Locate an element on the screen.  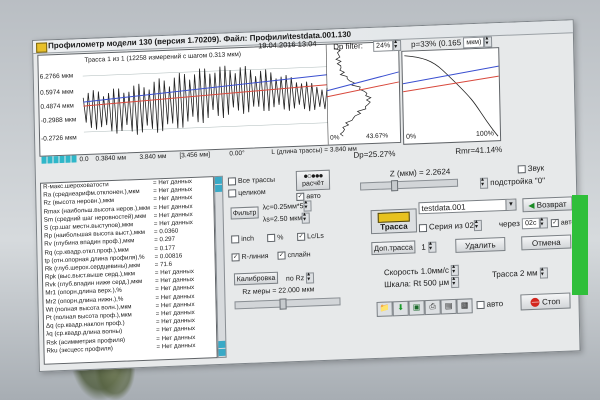
by-rz-spin is located at coordinates (310, 278).